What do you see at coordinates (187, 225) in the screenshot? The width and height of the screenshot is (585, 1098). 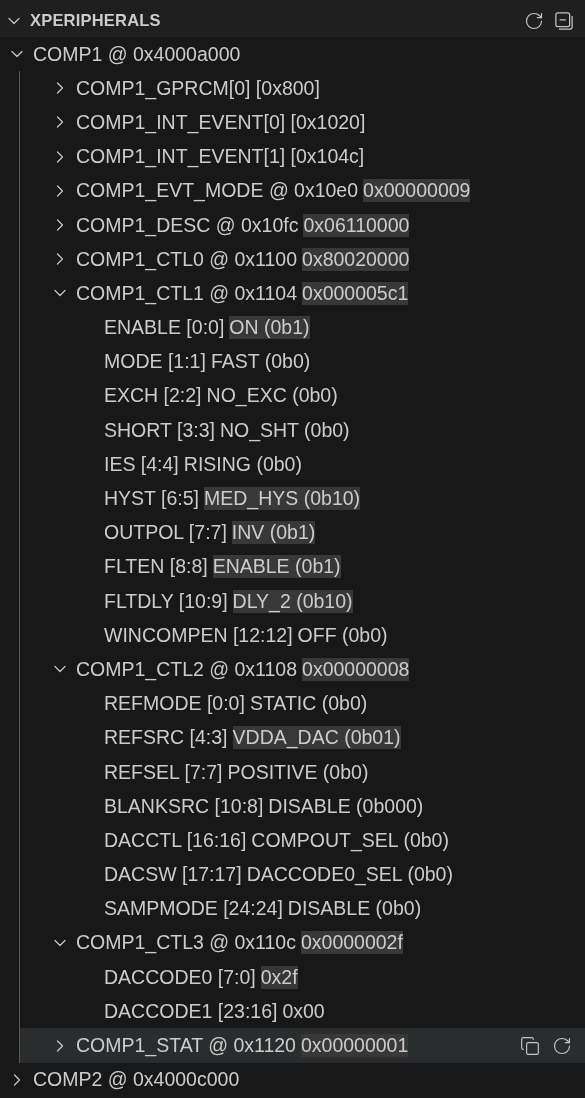 I see `register-label: COMP1_DESC @ 0x10fc` at bounding box center [187, 225].